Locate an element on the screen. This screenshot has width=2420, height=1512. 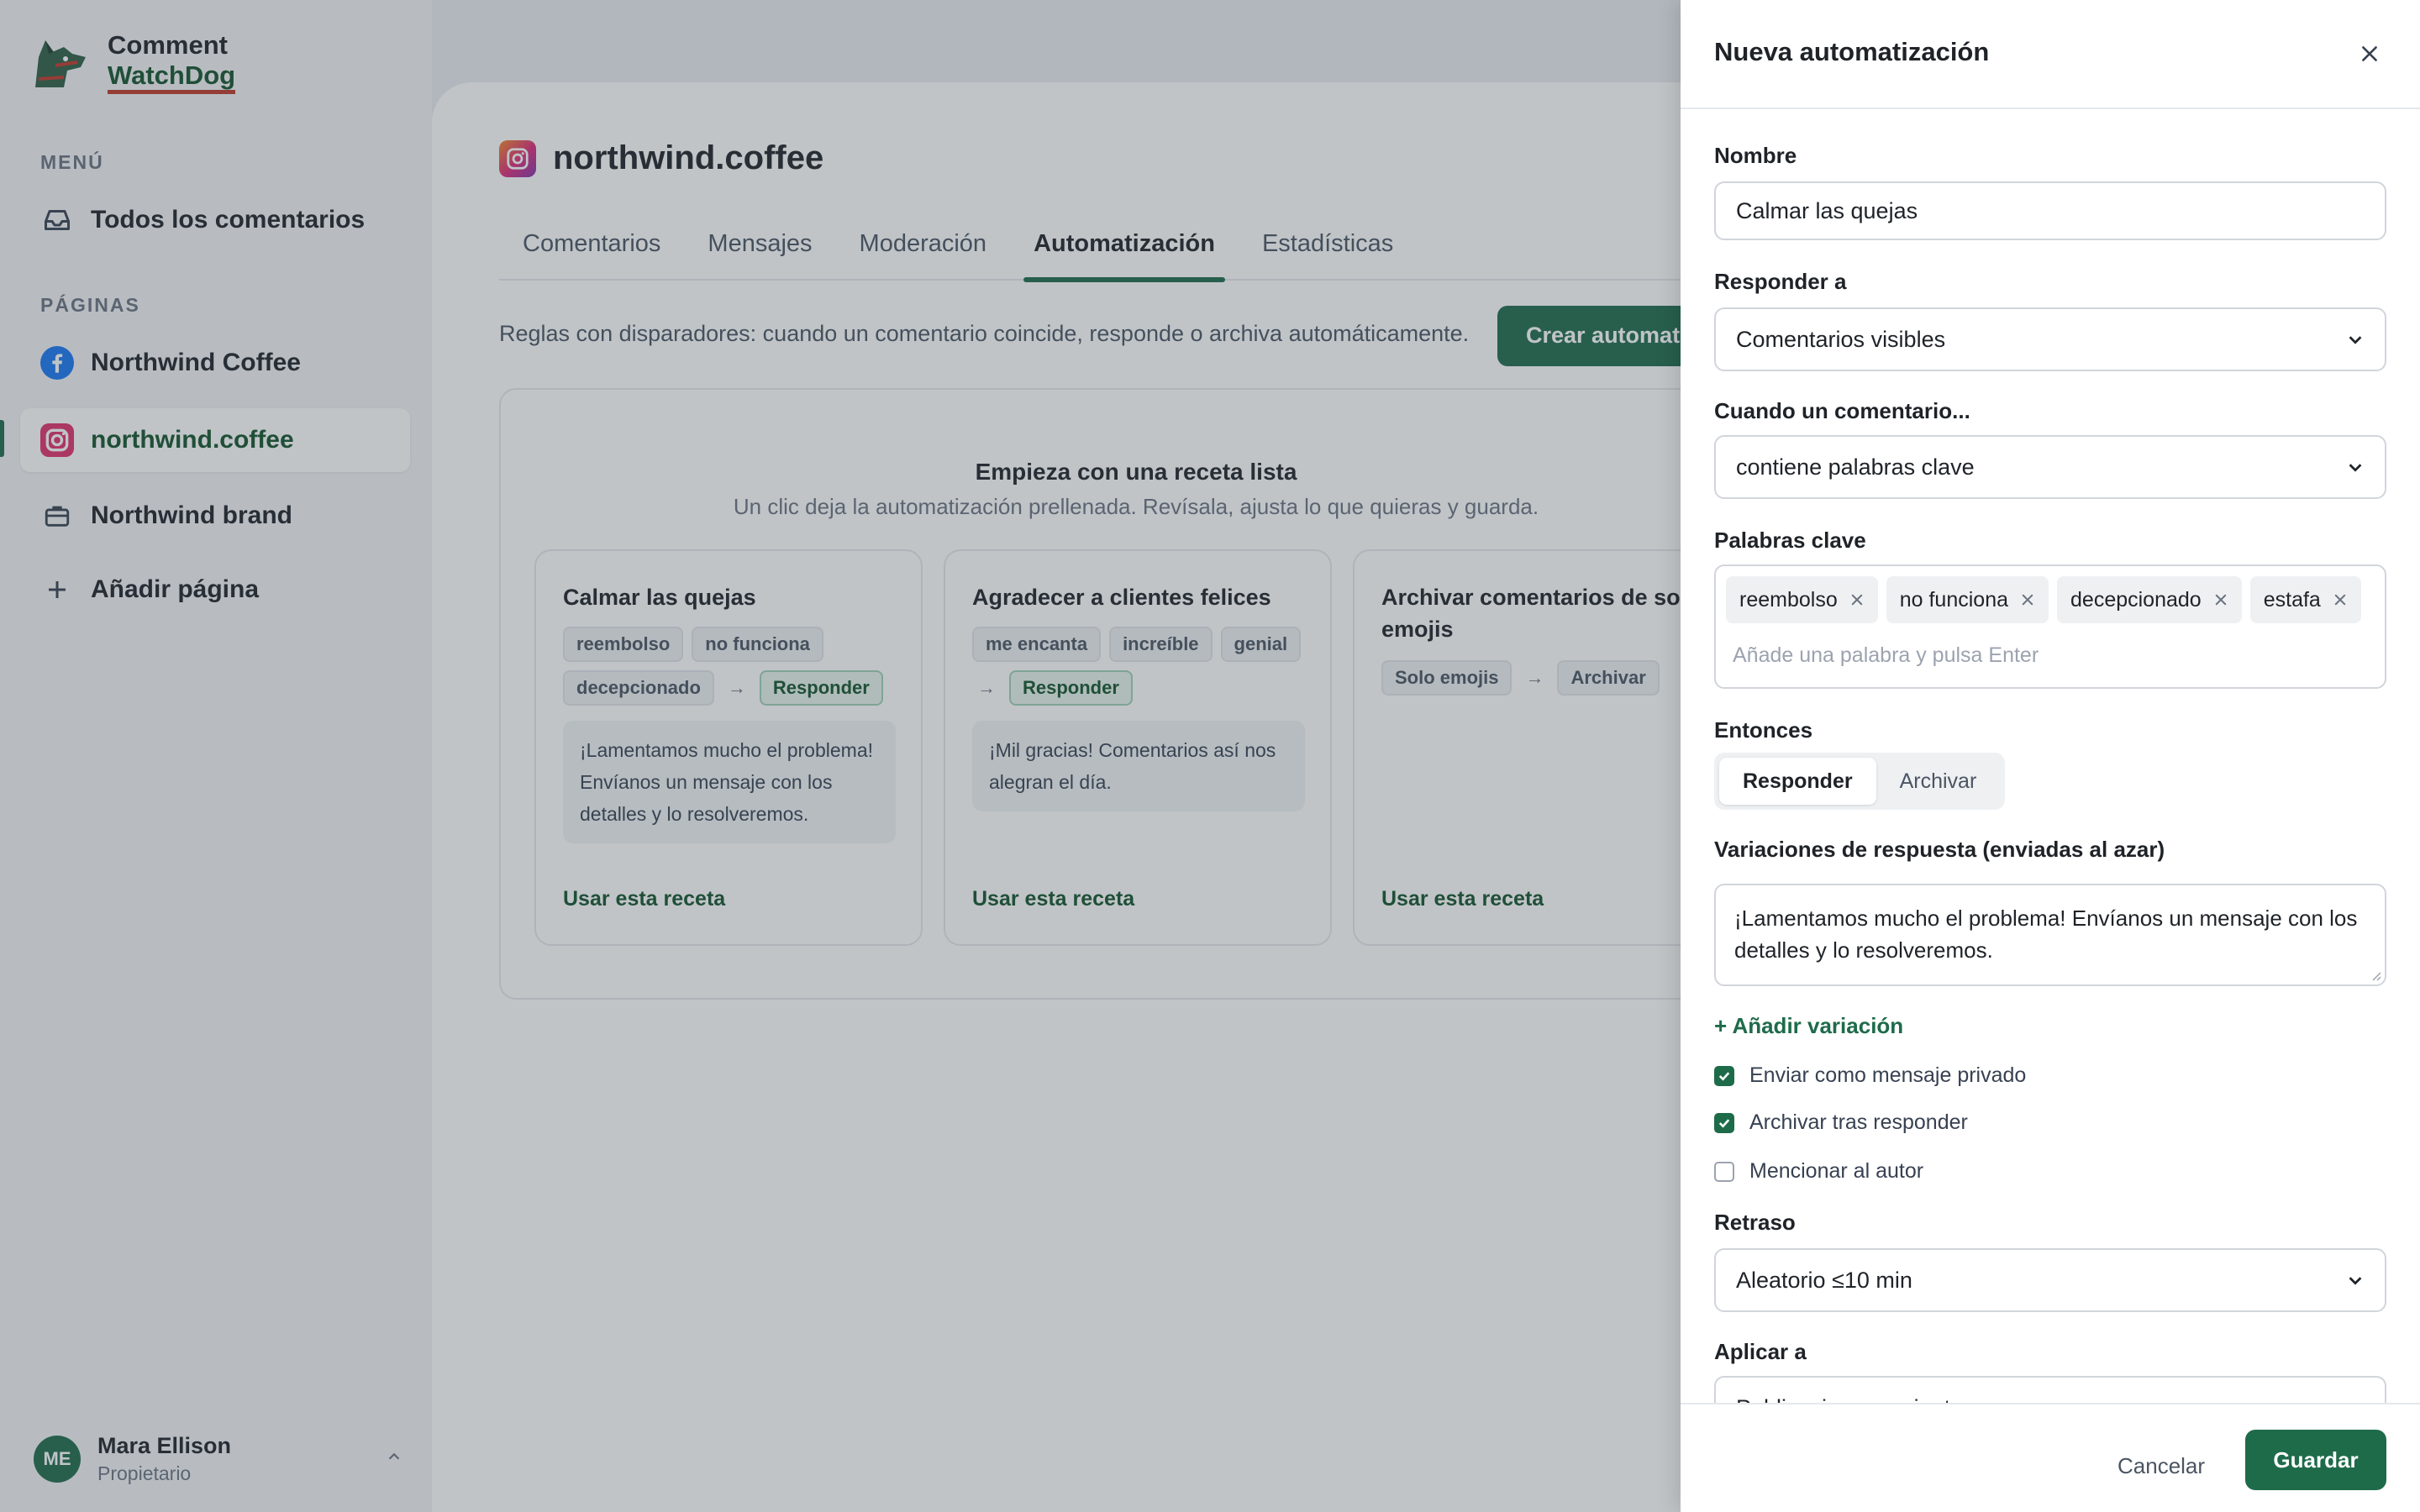
keyword-tag: estafa is located at coordinates (2305, 599).